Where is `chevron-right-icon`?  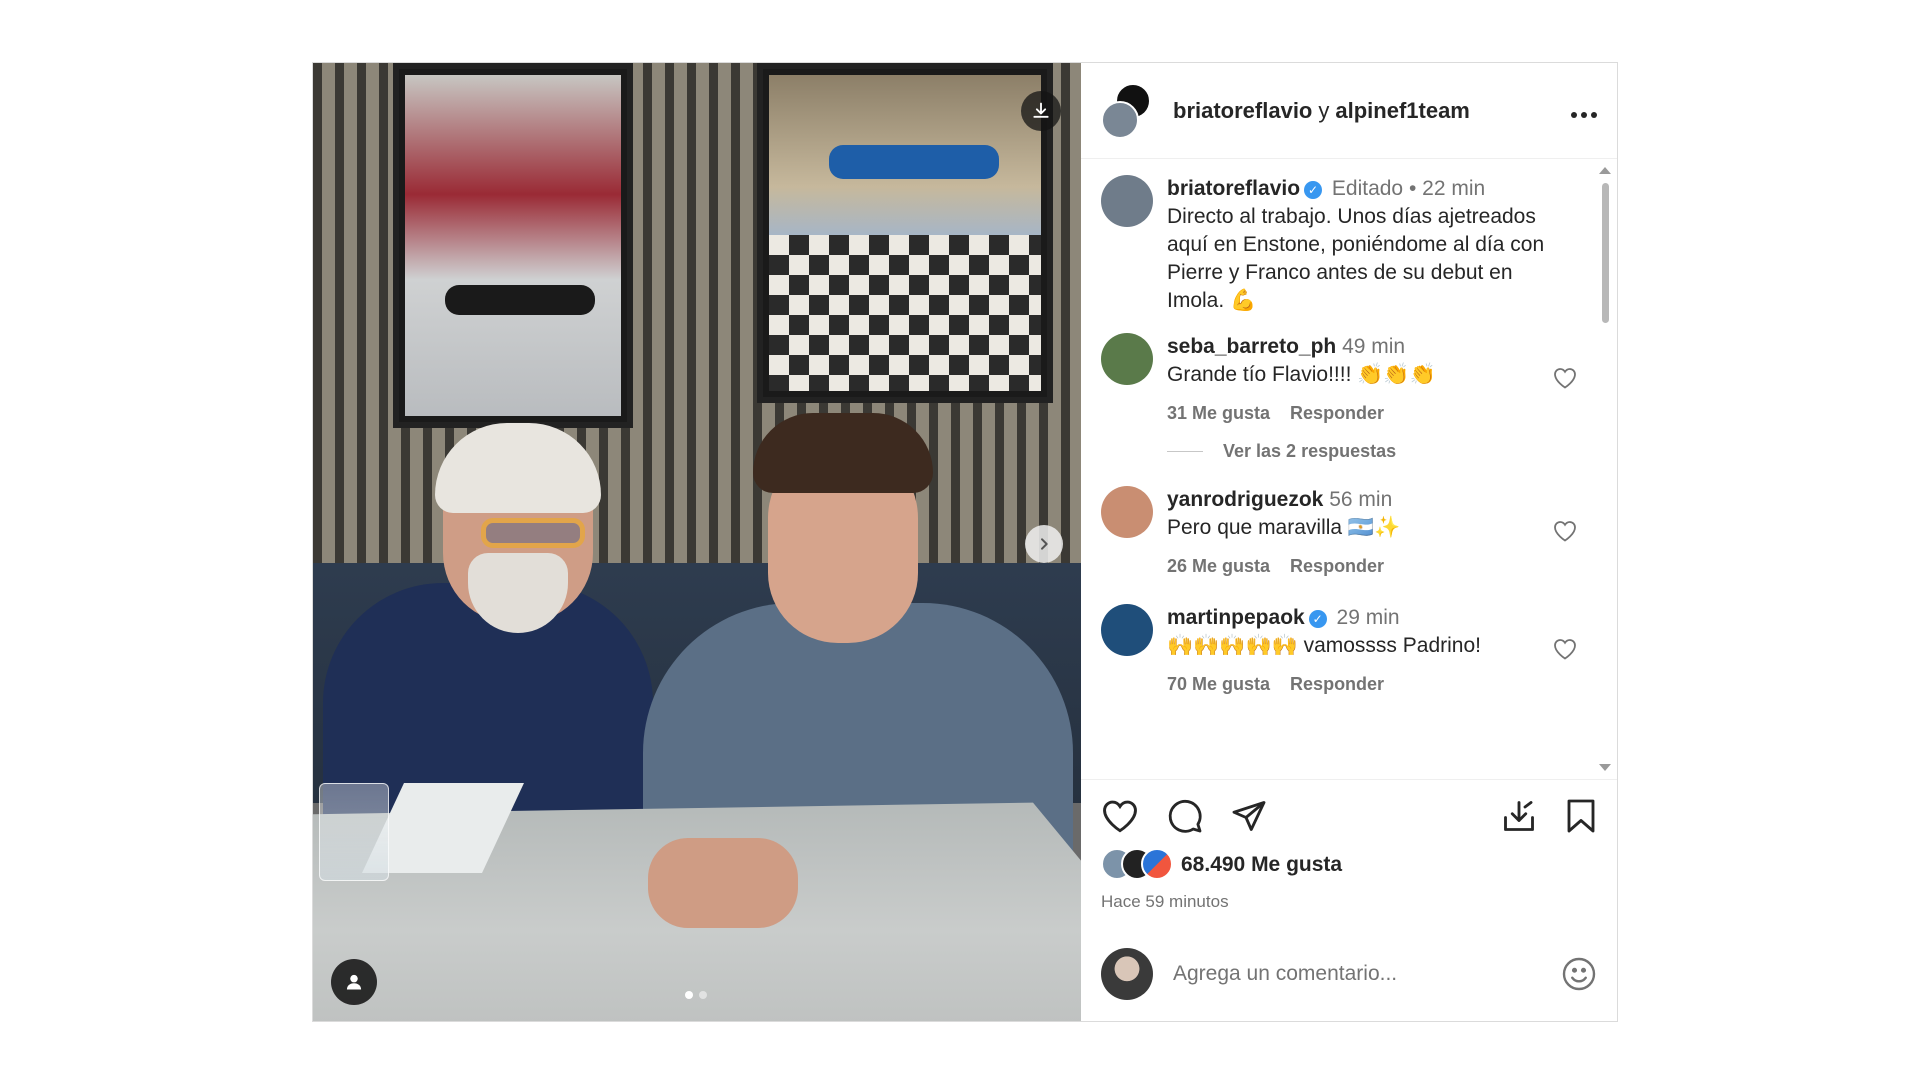 chevron-right-icon is located at coordinates (1044, 544).